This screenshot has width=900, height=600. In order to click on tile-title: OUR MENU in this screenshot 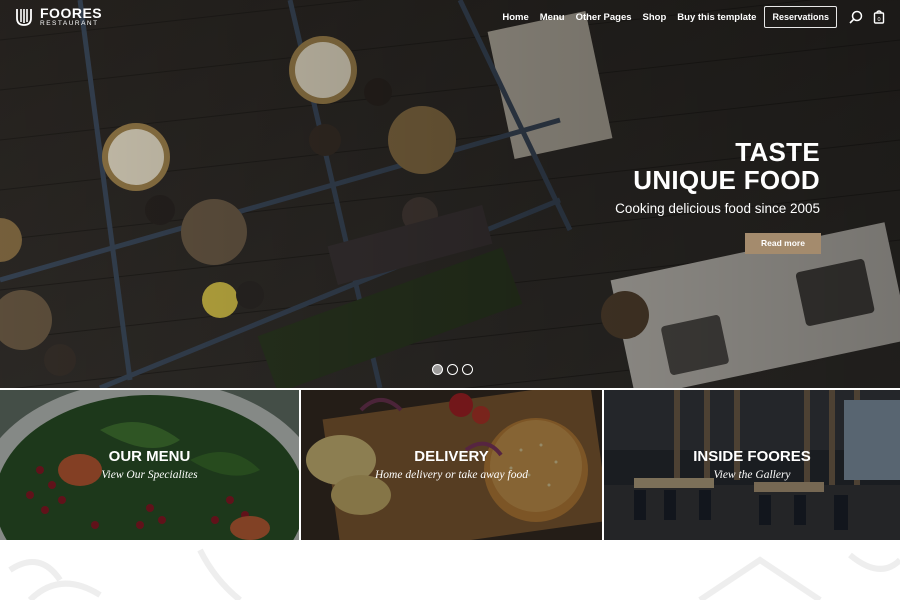, I will do `click(149, 456)`.